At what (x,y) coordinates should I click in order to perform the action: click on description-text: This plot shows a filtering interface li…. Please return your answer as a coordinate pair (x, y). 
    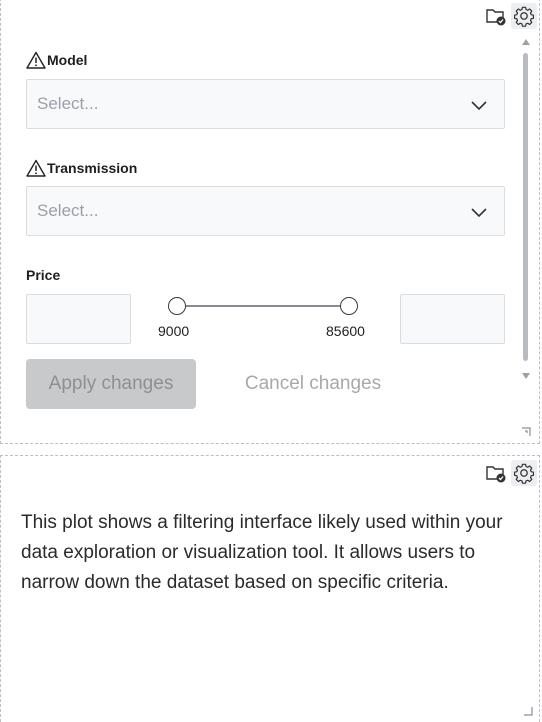
    Looking at the image, I should click on (262, 552).